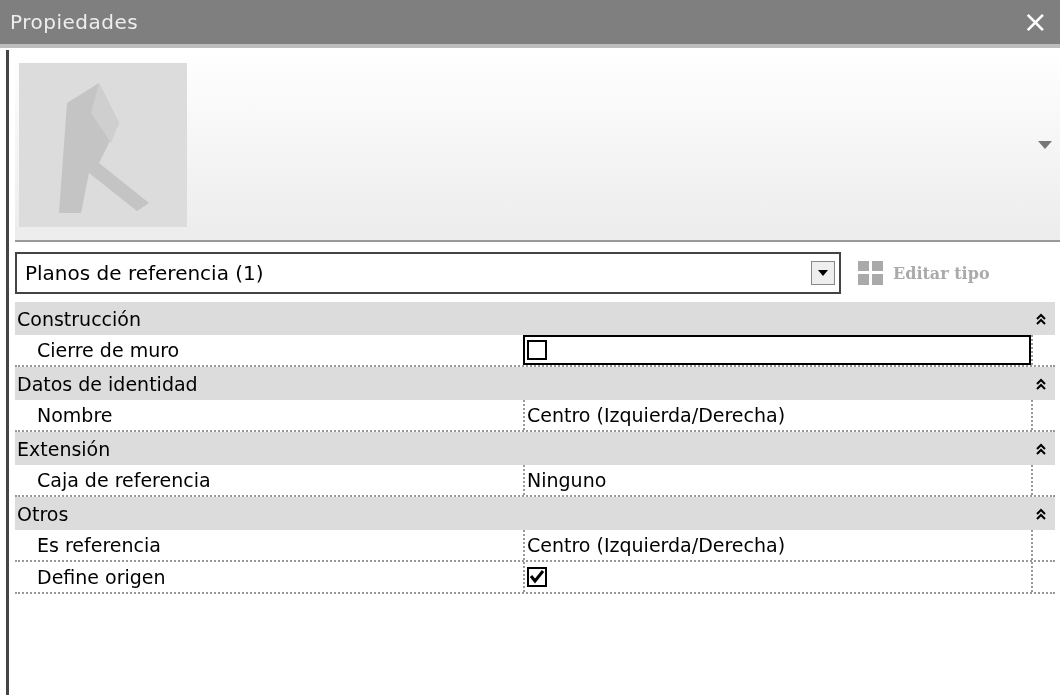 This screenshot has width=1060, height=695. What do you see at coordinates (777, 480) in the screenshot?
I see `property-value: Ninguno` at bounding box center [777, 480].